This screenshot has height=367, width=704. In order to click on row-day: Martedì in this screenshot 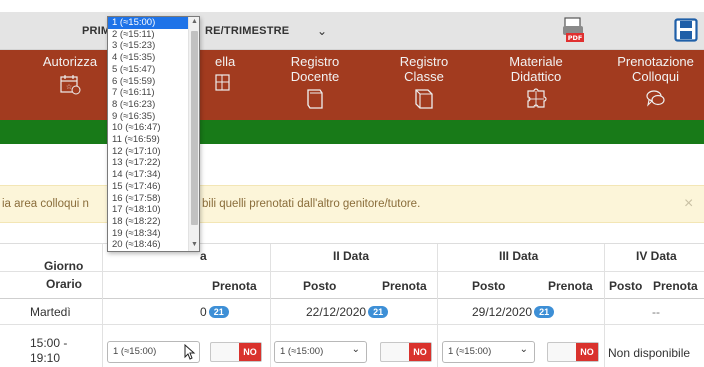, I will do `click(50, 312)`.